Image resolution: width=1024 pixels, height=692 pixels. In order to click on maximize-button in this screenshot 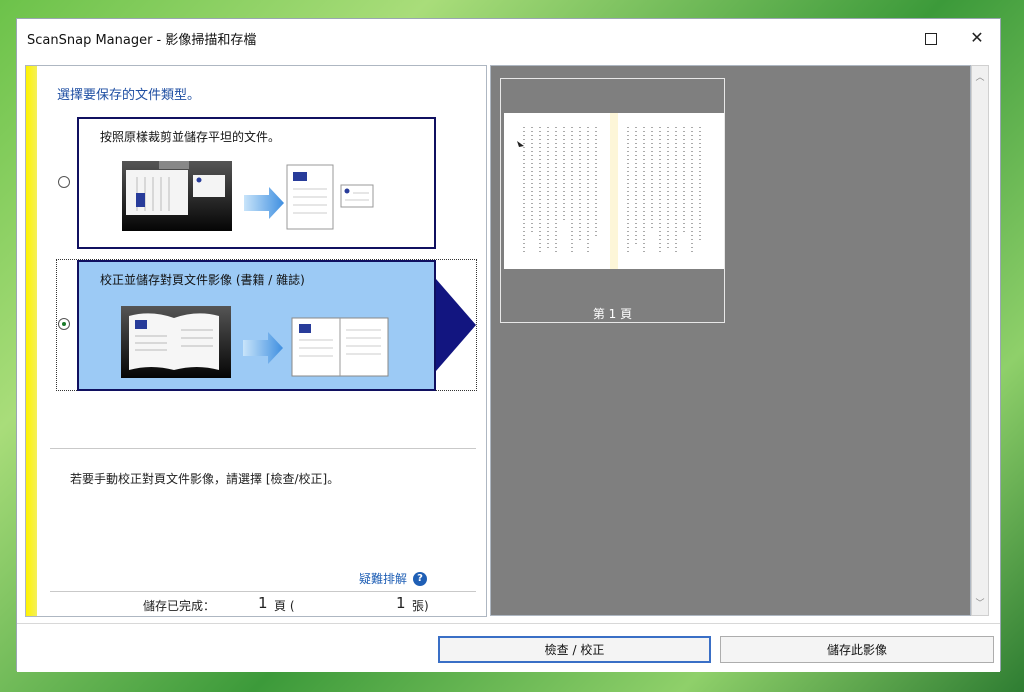, I will do `click(931, 38)`.